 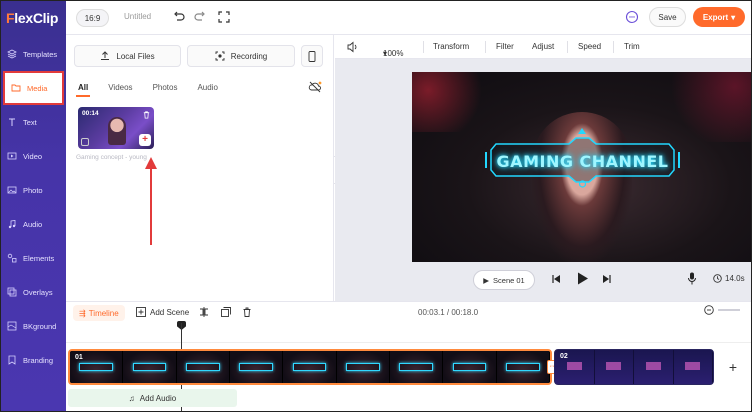 What do you see at coordinates (40, 326) in the screenshot?
I see `sidebar-item-label: BKground` at bounding box center [40, 326].